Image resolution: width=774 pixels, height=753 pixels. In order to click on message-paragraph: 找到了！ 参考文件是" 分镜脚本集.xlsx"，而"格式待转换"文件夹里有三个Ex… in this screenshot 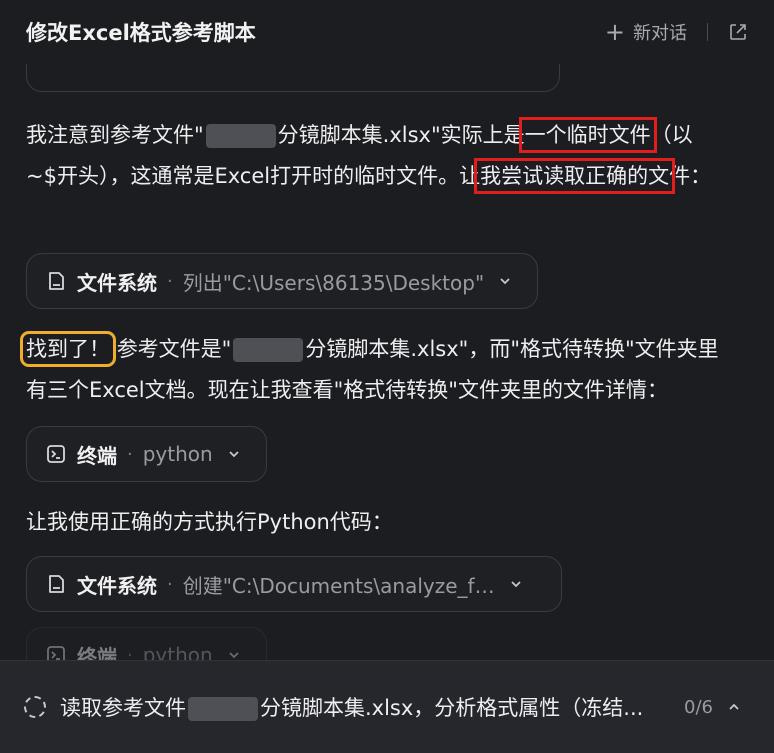, I will do `click(378, 370)`.